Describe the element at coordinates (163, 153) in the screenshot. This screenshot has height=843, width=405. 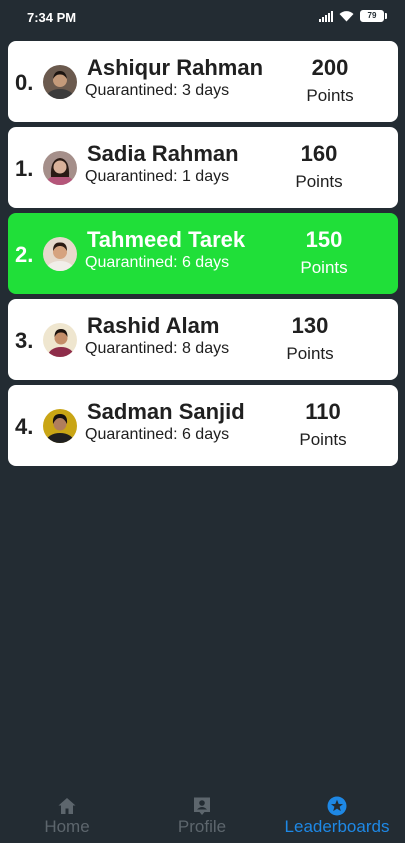
I see `player-name: Sadia Rahman` at that location.